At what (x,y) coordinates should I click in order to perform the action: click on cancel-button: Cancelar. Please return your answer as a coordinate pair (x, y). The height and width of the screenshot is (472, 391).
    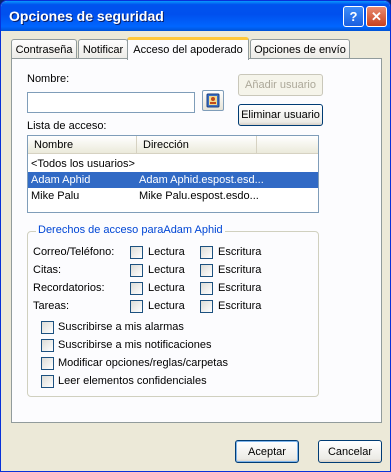
    Looking at the image, I should click on (350, 451).